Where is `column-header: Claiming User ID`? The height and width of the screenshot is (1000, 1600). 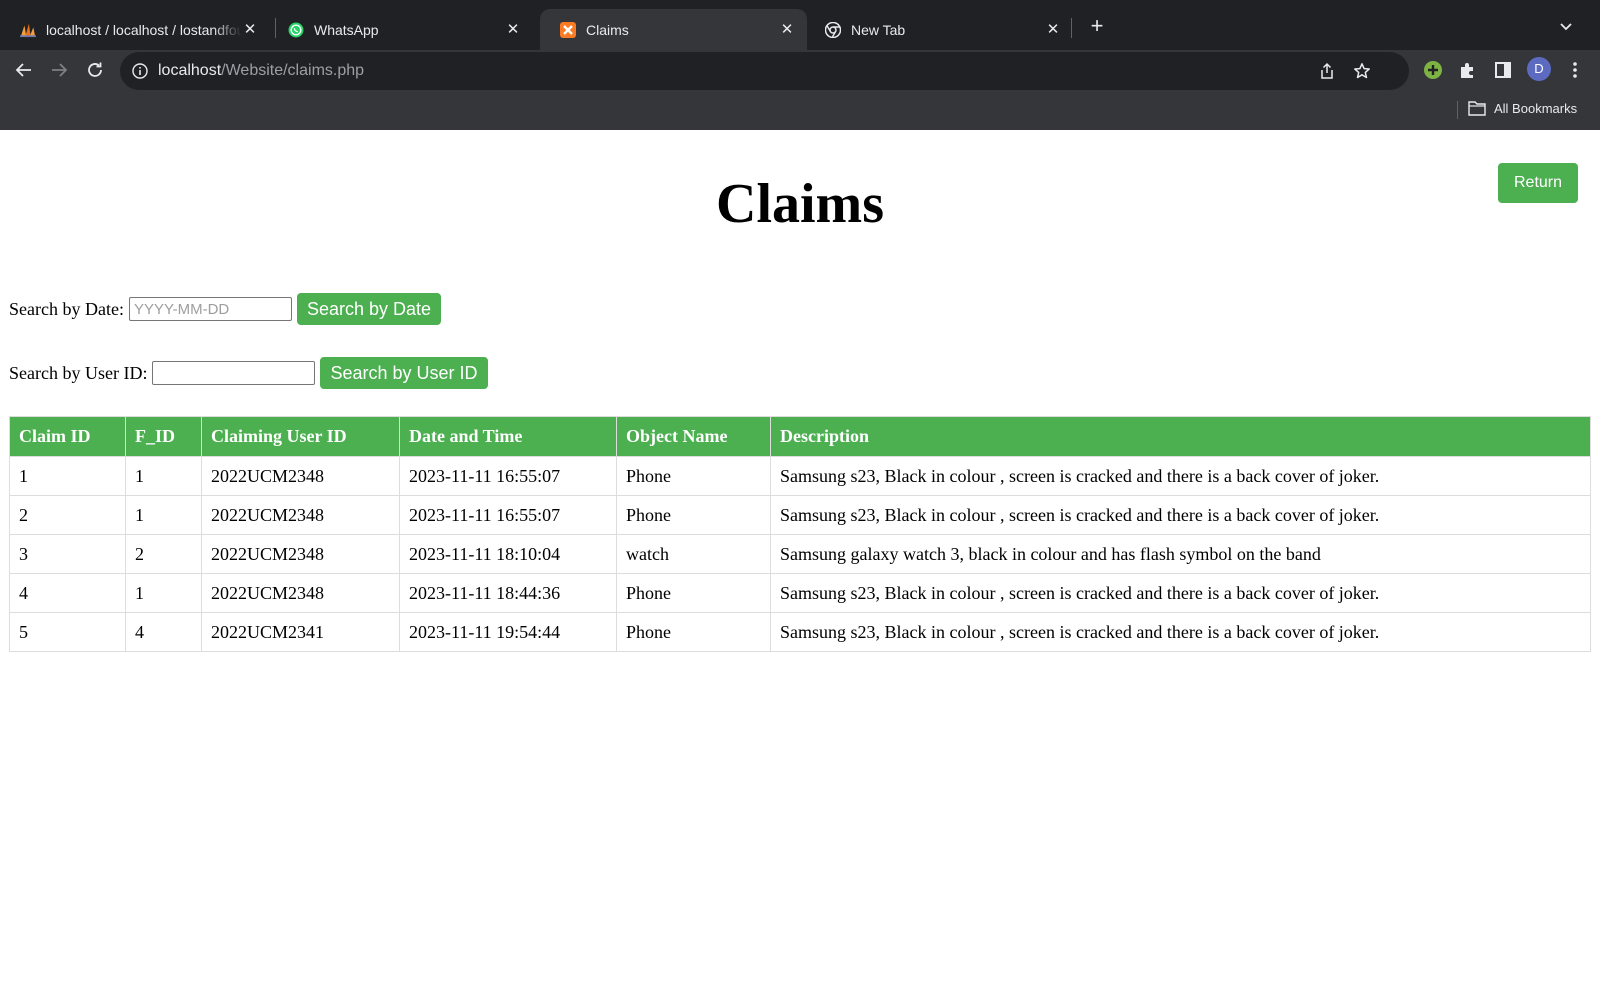
column-header: Claiming User ID is located at coordinates (300, 436).